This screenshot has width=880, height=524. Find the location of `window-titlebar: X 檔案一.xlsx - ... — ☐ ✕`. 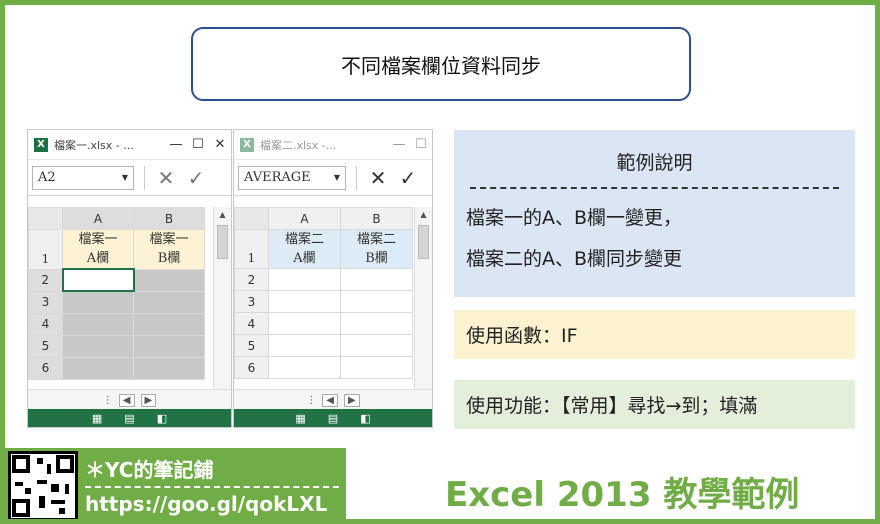

window-titlebar: X 檔案一.xlsx - ... — ☐ ✕ is located at coordinates (129, 145).